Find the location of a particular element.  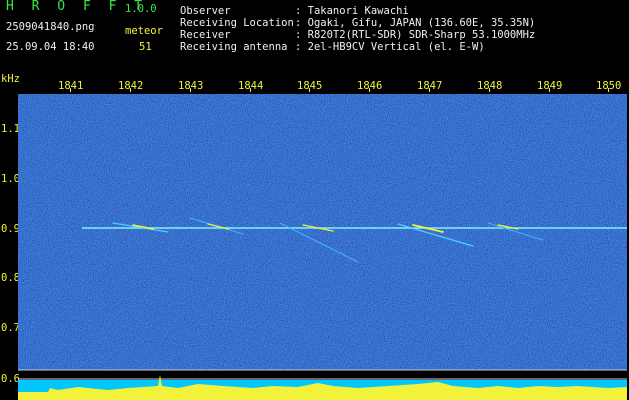

observer-value: : Takanori Kawachi is located at coordinates (352, 11).